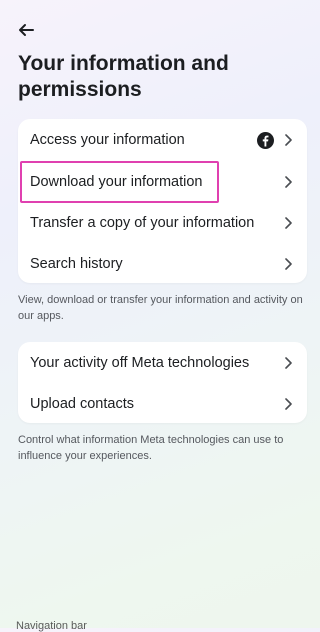 Image resolution: width=320 pixels, height=632 pixels. I want to click on activity-off-meta-item: Your activity off Meta technologies, so click(162, 363).